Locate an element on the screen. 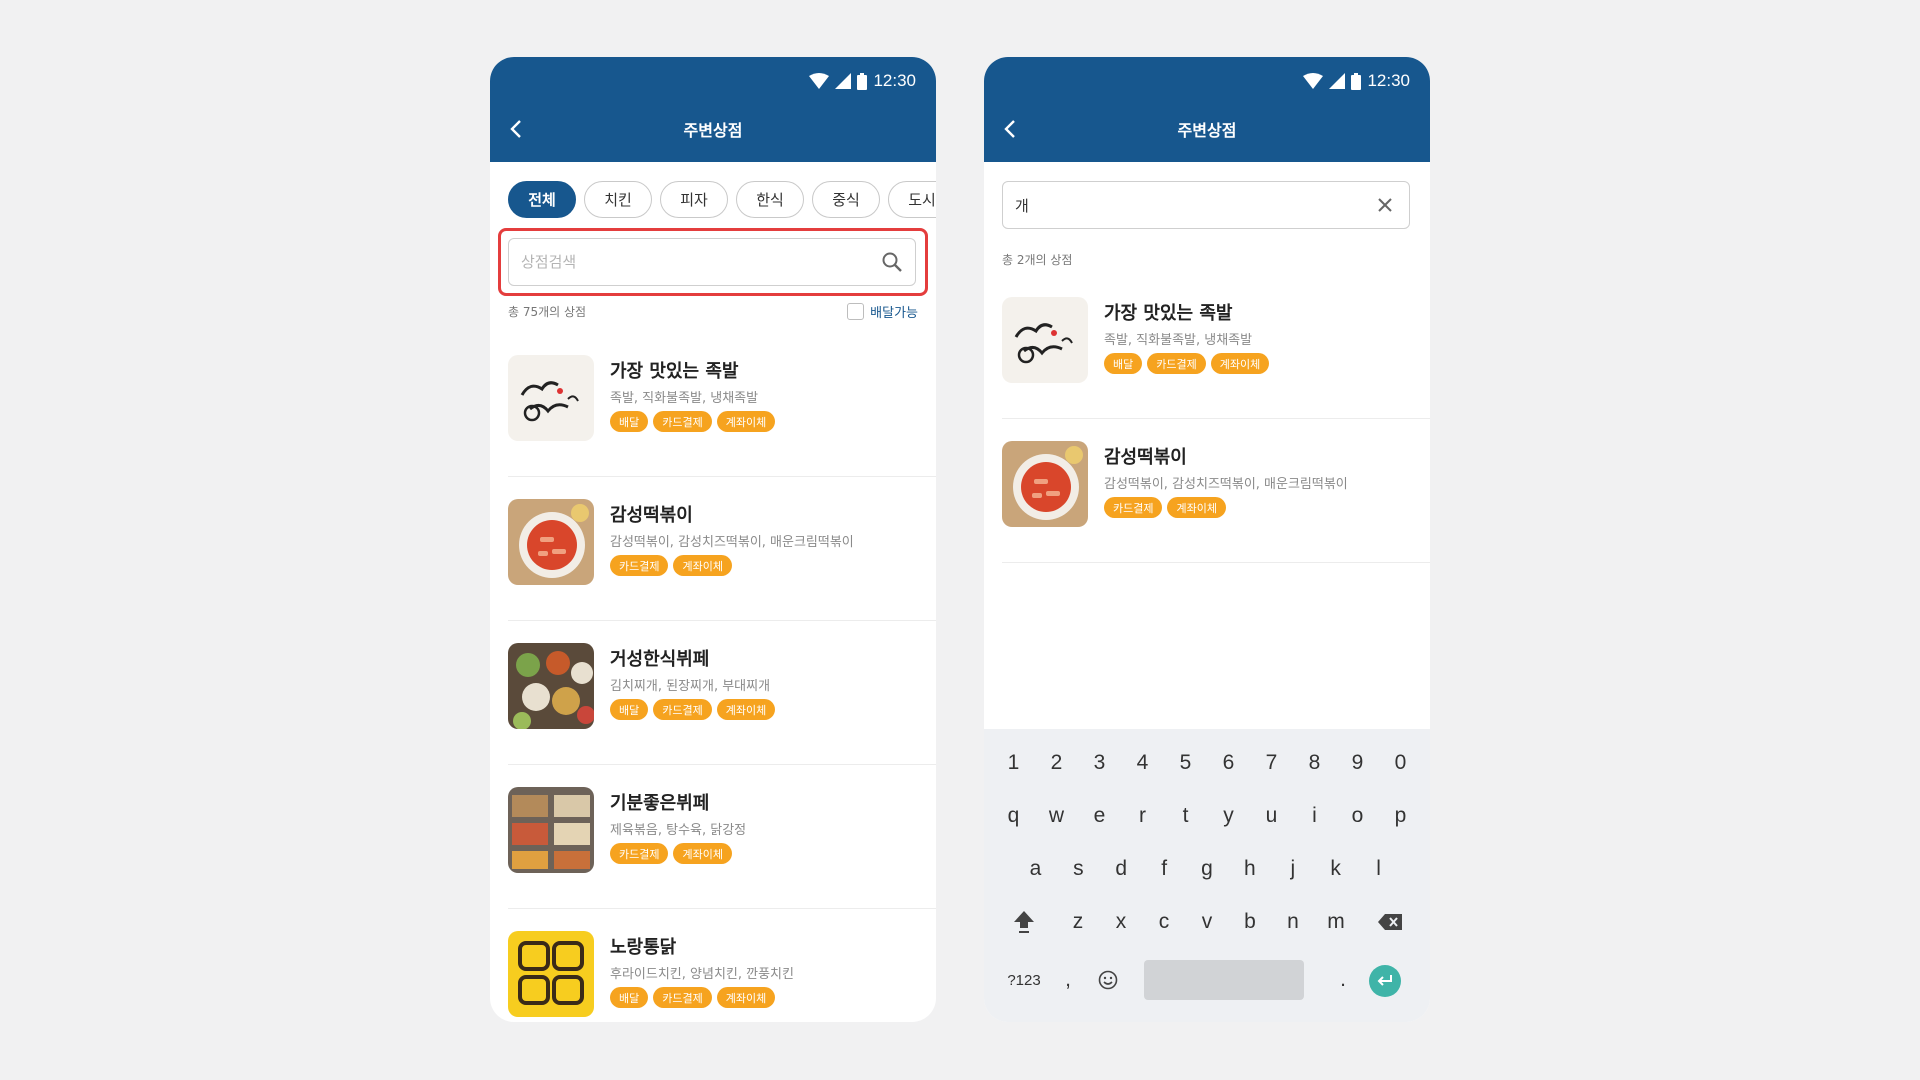 This screenshot has height=1080, width=1920. delivery-checkbox is located at coordinates (856, 311).